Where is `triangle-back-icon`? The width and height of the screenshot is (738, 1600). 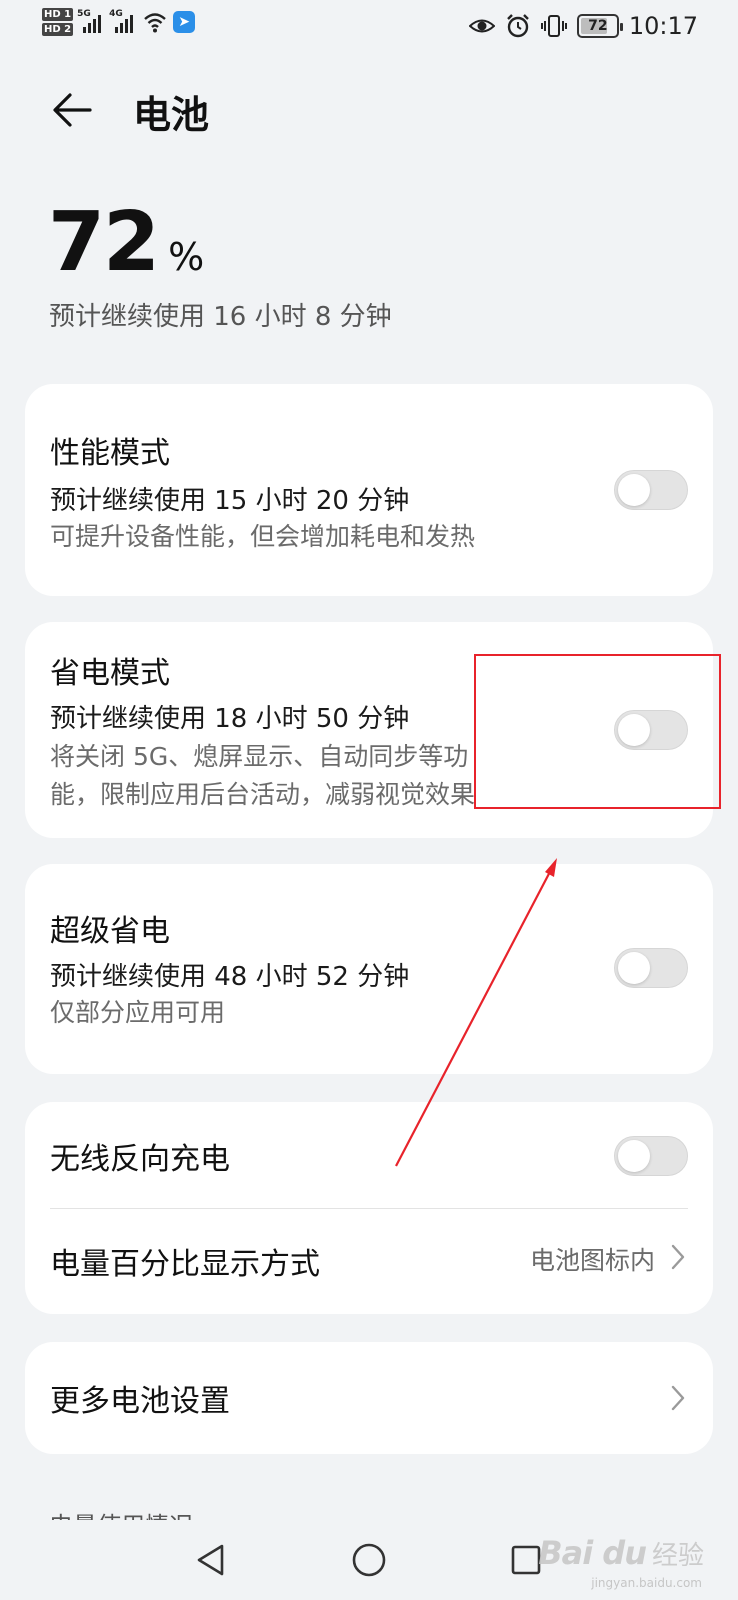 triangle-back-icon is located at coordinates (210, 1560).